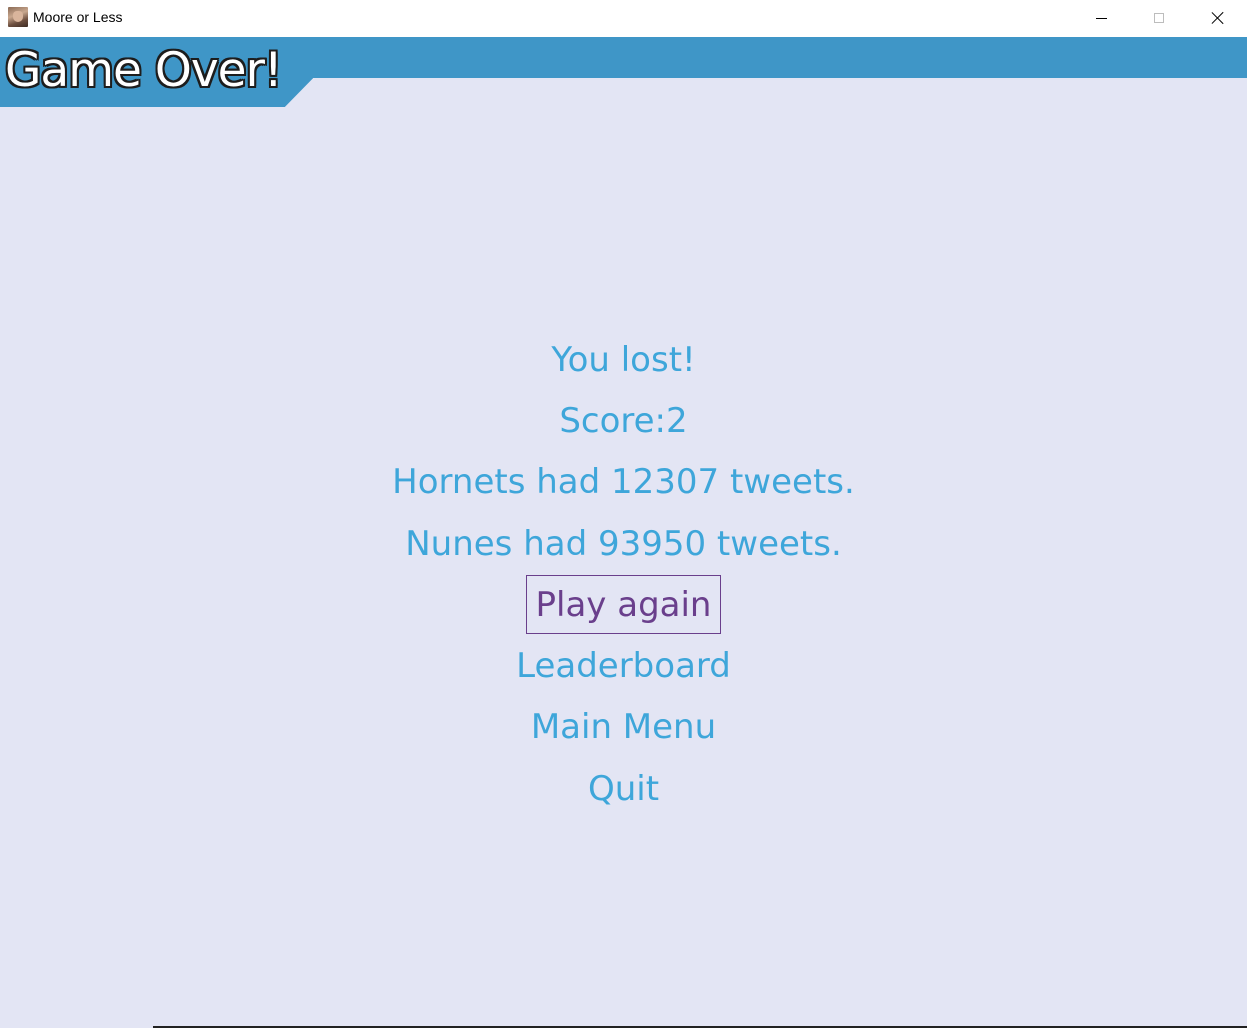 The width and height of the screenshot is (1247, 1028). Describe the element at coordinates (623, 665) in the screenshot. I see `leaderboard-button: Leaderboard` at that location.